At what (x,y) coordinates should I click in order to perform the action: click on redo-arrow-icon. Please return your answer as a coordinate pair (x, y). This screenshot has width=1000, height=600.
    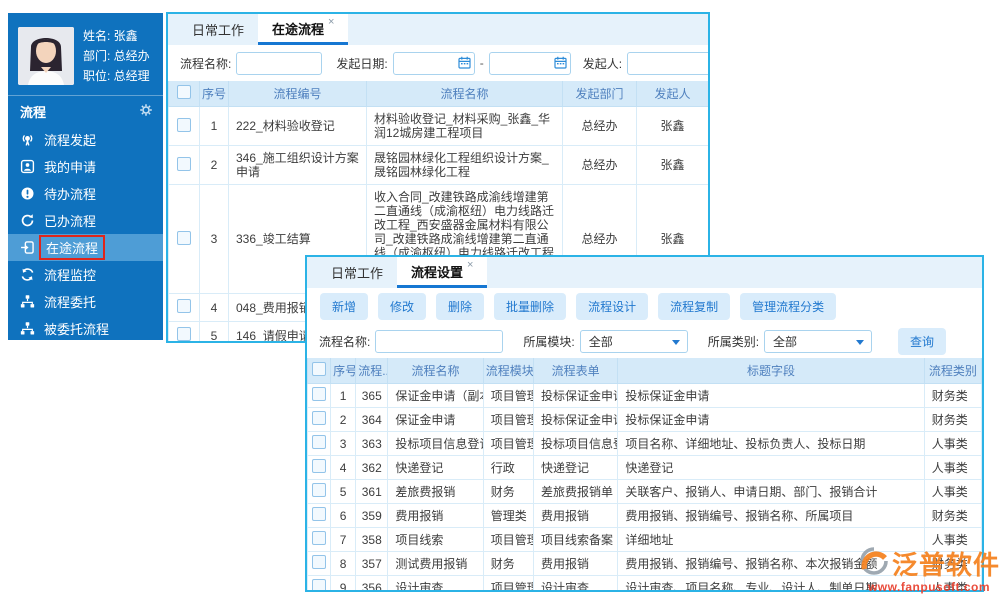
    Looking at the image, I should click on (27, 220).